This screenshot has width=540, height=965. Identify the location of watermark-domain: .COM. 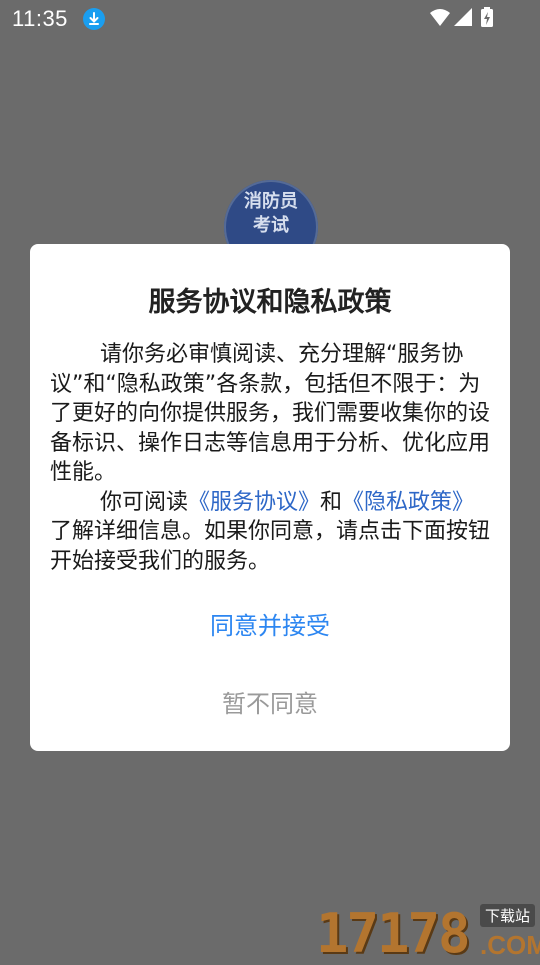
(510, 945).